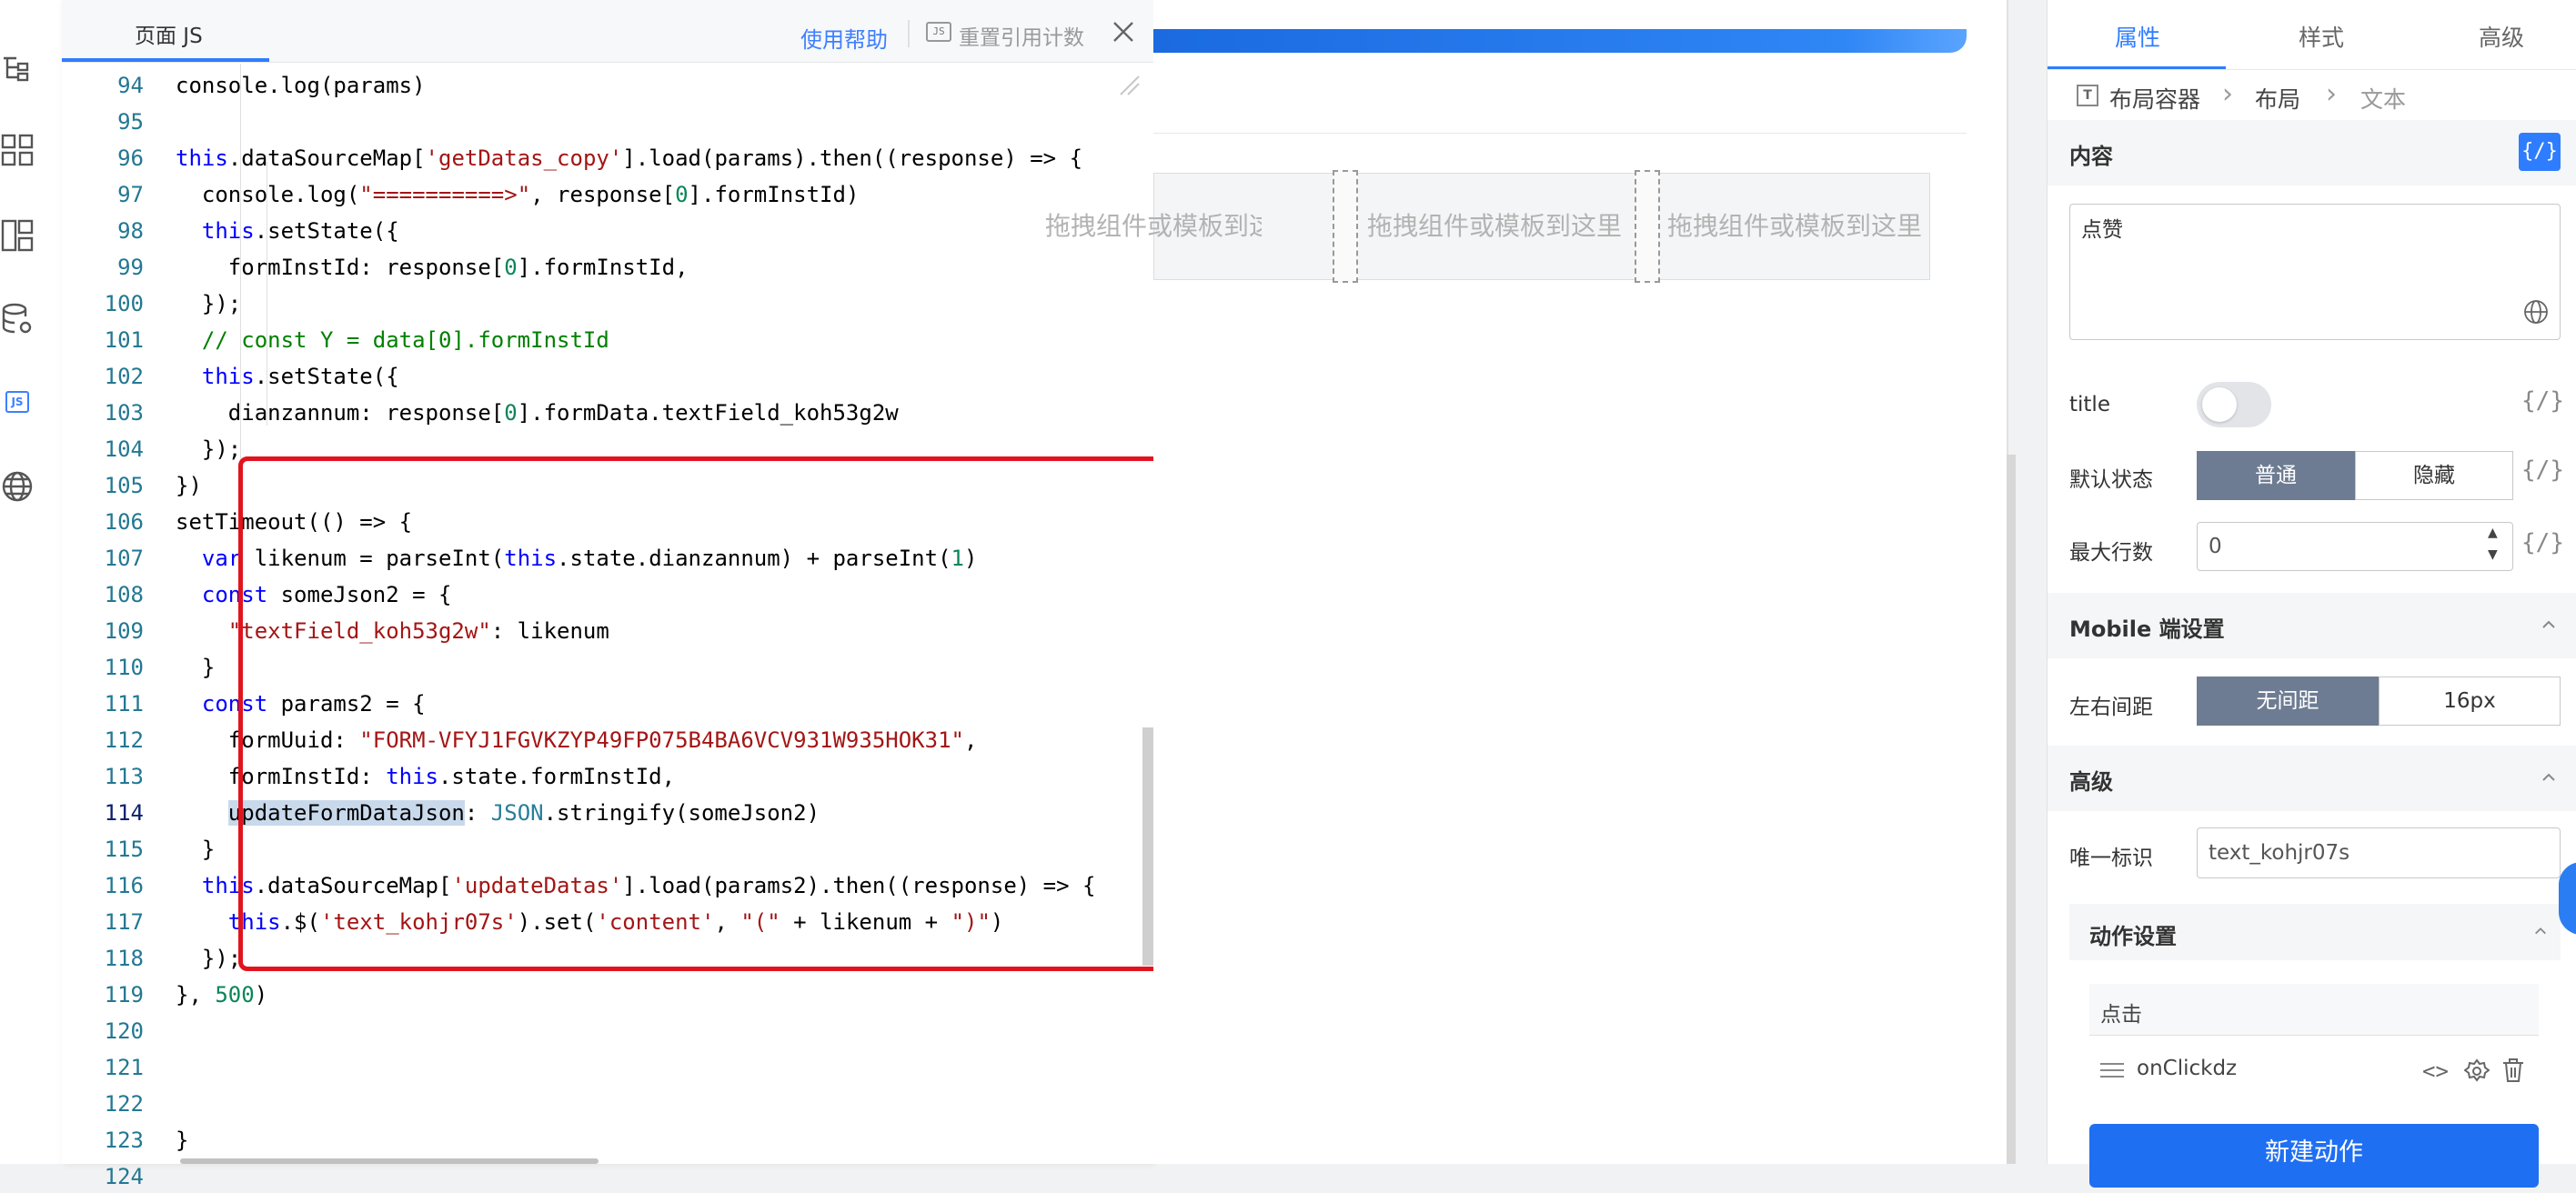  Describe the element at coordinates (607, 231) in the screenshot. I see `code-line: 98 this.setState({` at that location.